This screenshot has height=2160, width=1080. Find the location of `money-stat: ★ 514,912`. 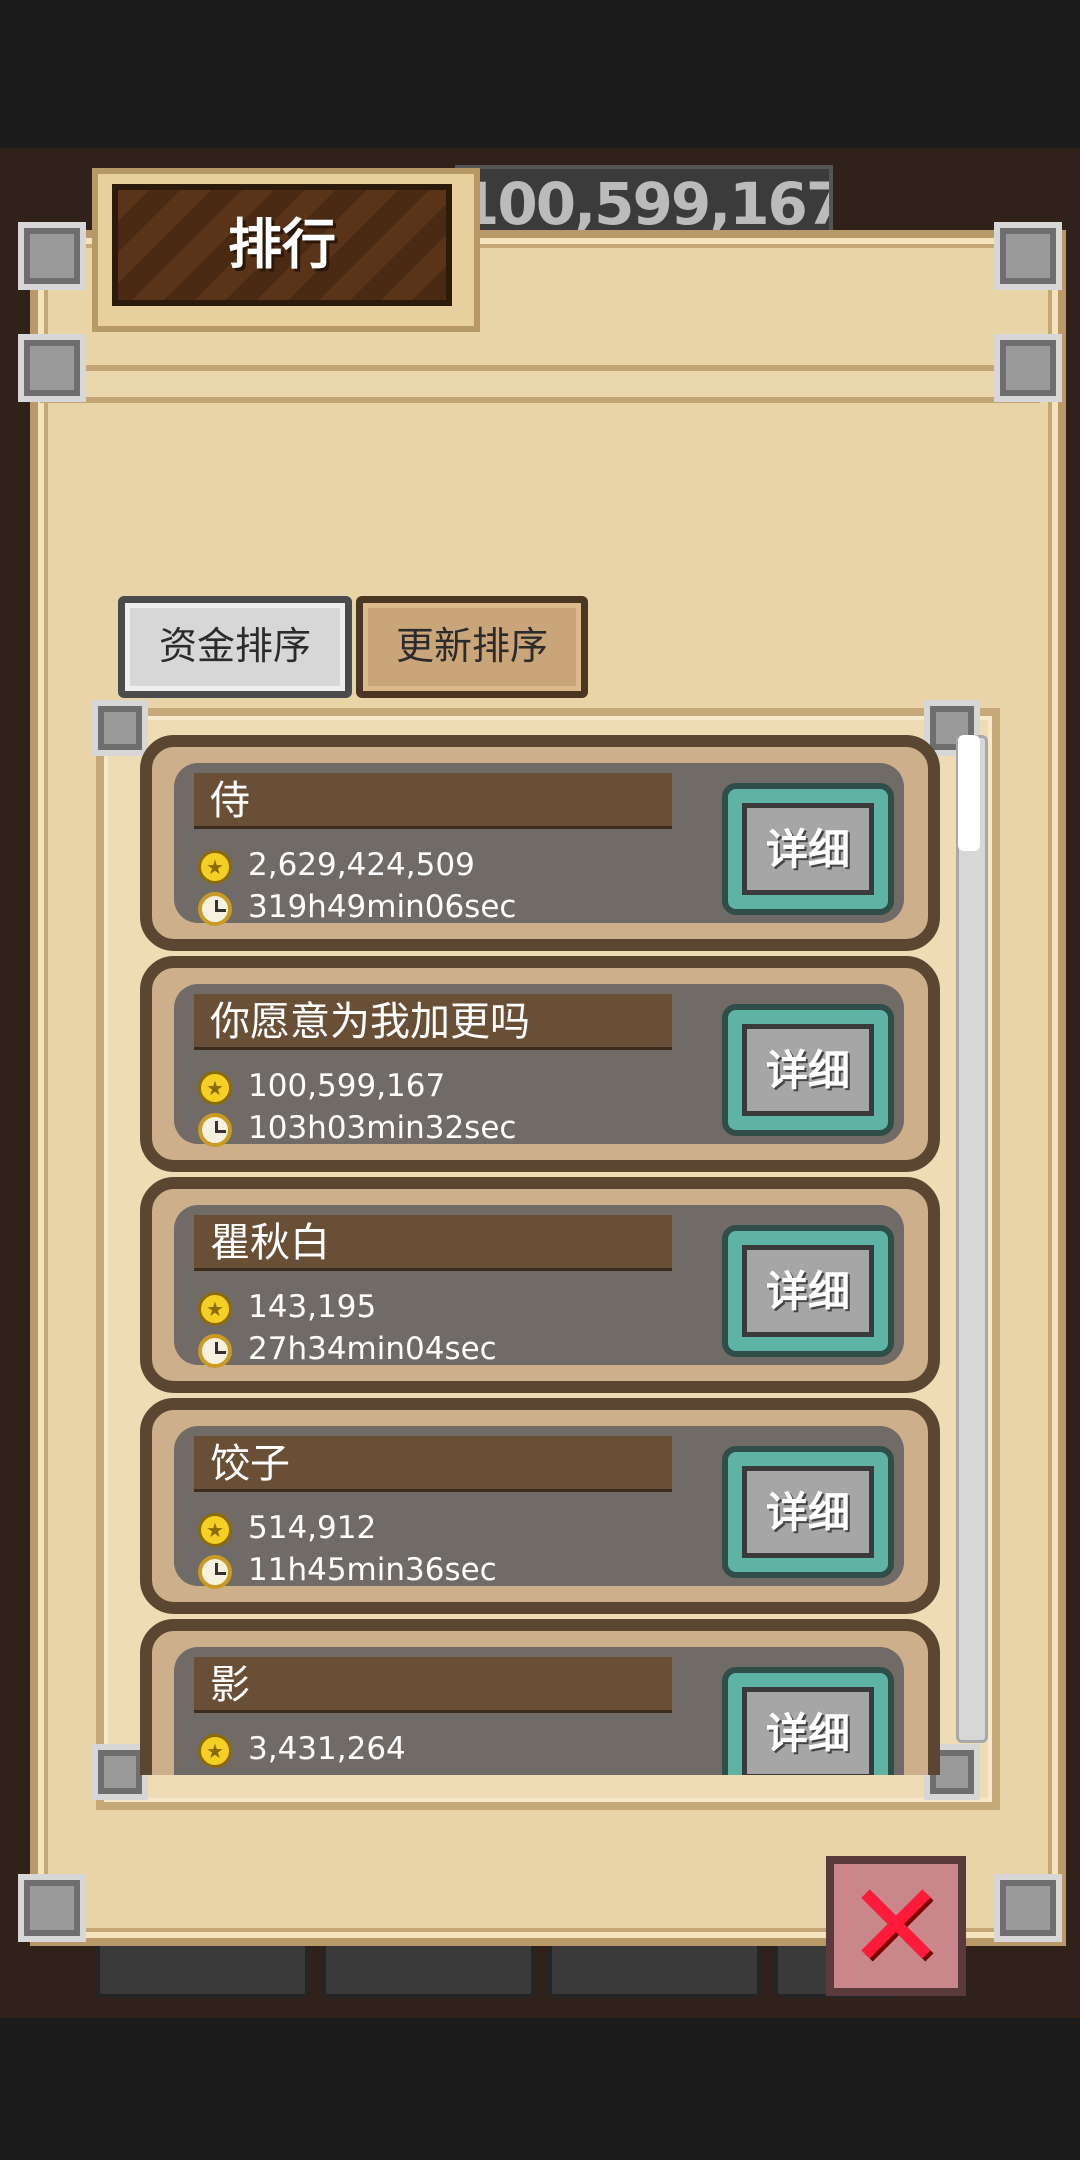

money-stat: ★ 514,912 is located at coordinates (287, 1528).